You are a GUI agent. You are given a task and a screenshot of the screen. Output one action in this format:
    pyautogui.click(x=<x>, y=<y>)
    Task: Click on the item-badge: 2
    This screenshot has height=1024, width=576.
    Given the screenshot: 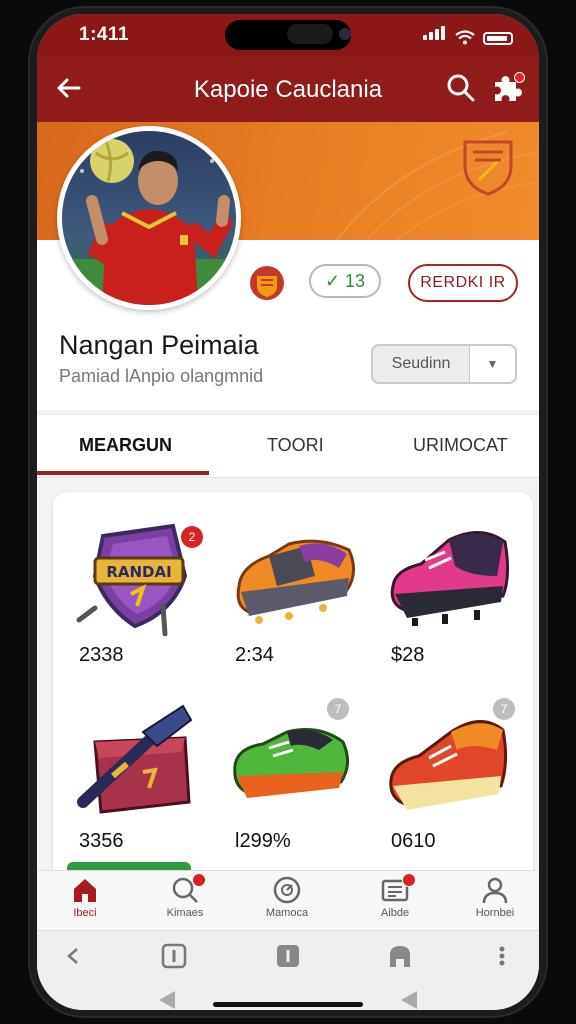 What is the action you would take?
    pyautogui.click(x=192, y=537)
    